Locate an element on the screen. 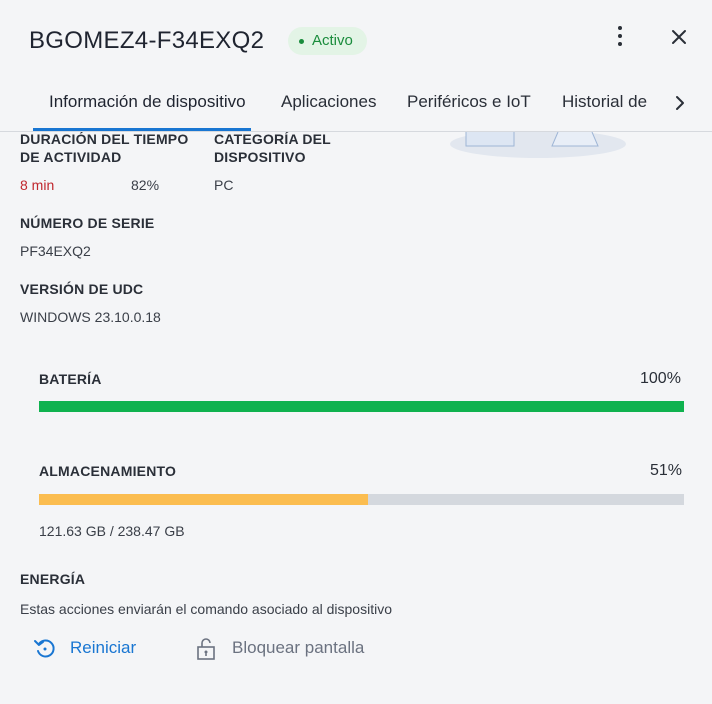 This screenshot has height=704, width=712. tab-peripherals: Periféricos e IoT is located at coordinates (469, 102).